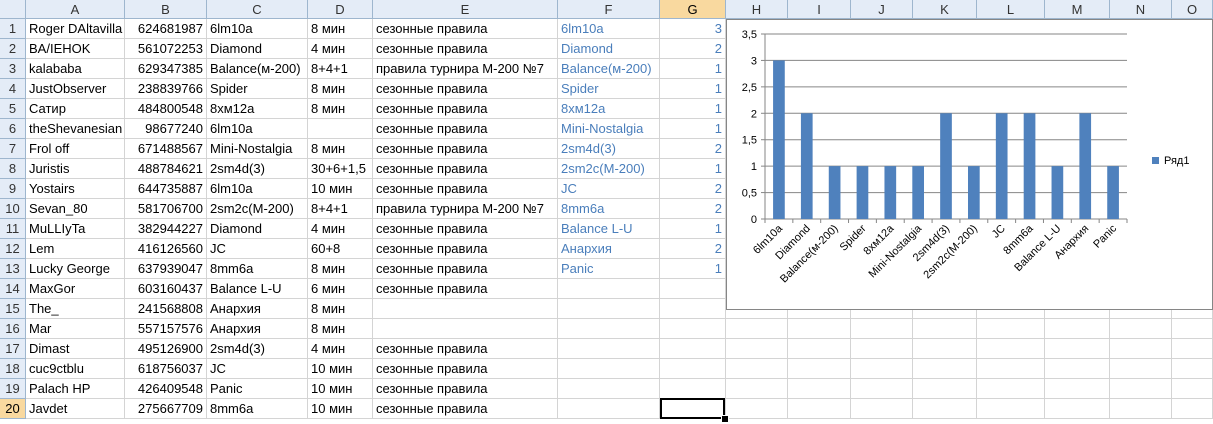  Describe the element at coordinates (166, 349) in the screenshot. I see `cell-b17: 495126900` at that location.